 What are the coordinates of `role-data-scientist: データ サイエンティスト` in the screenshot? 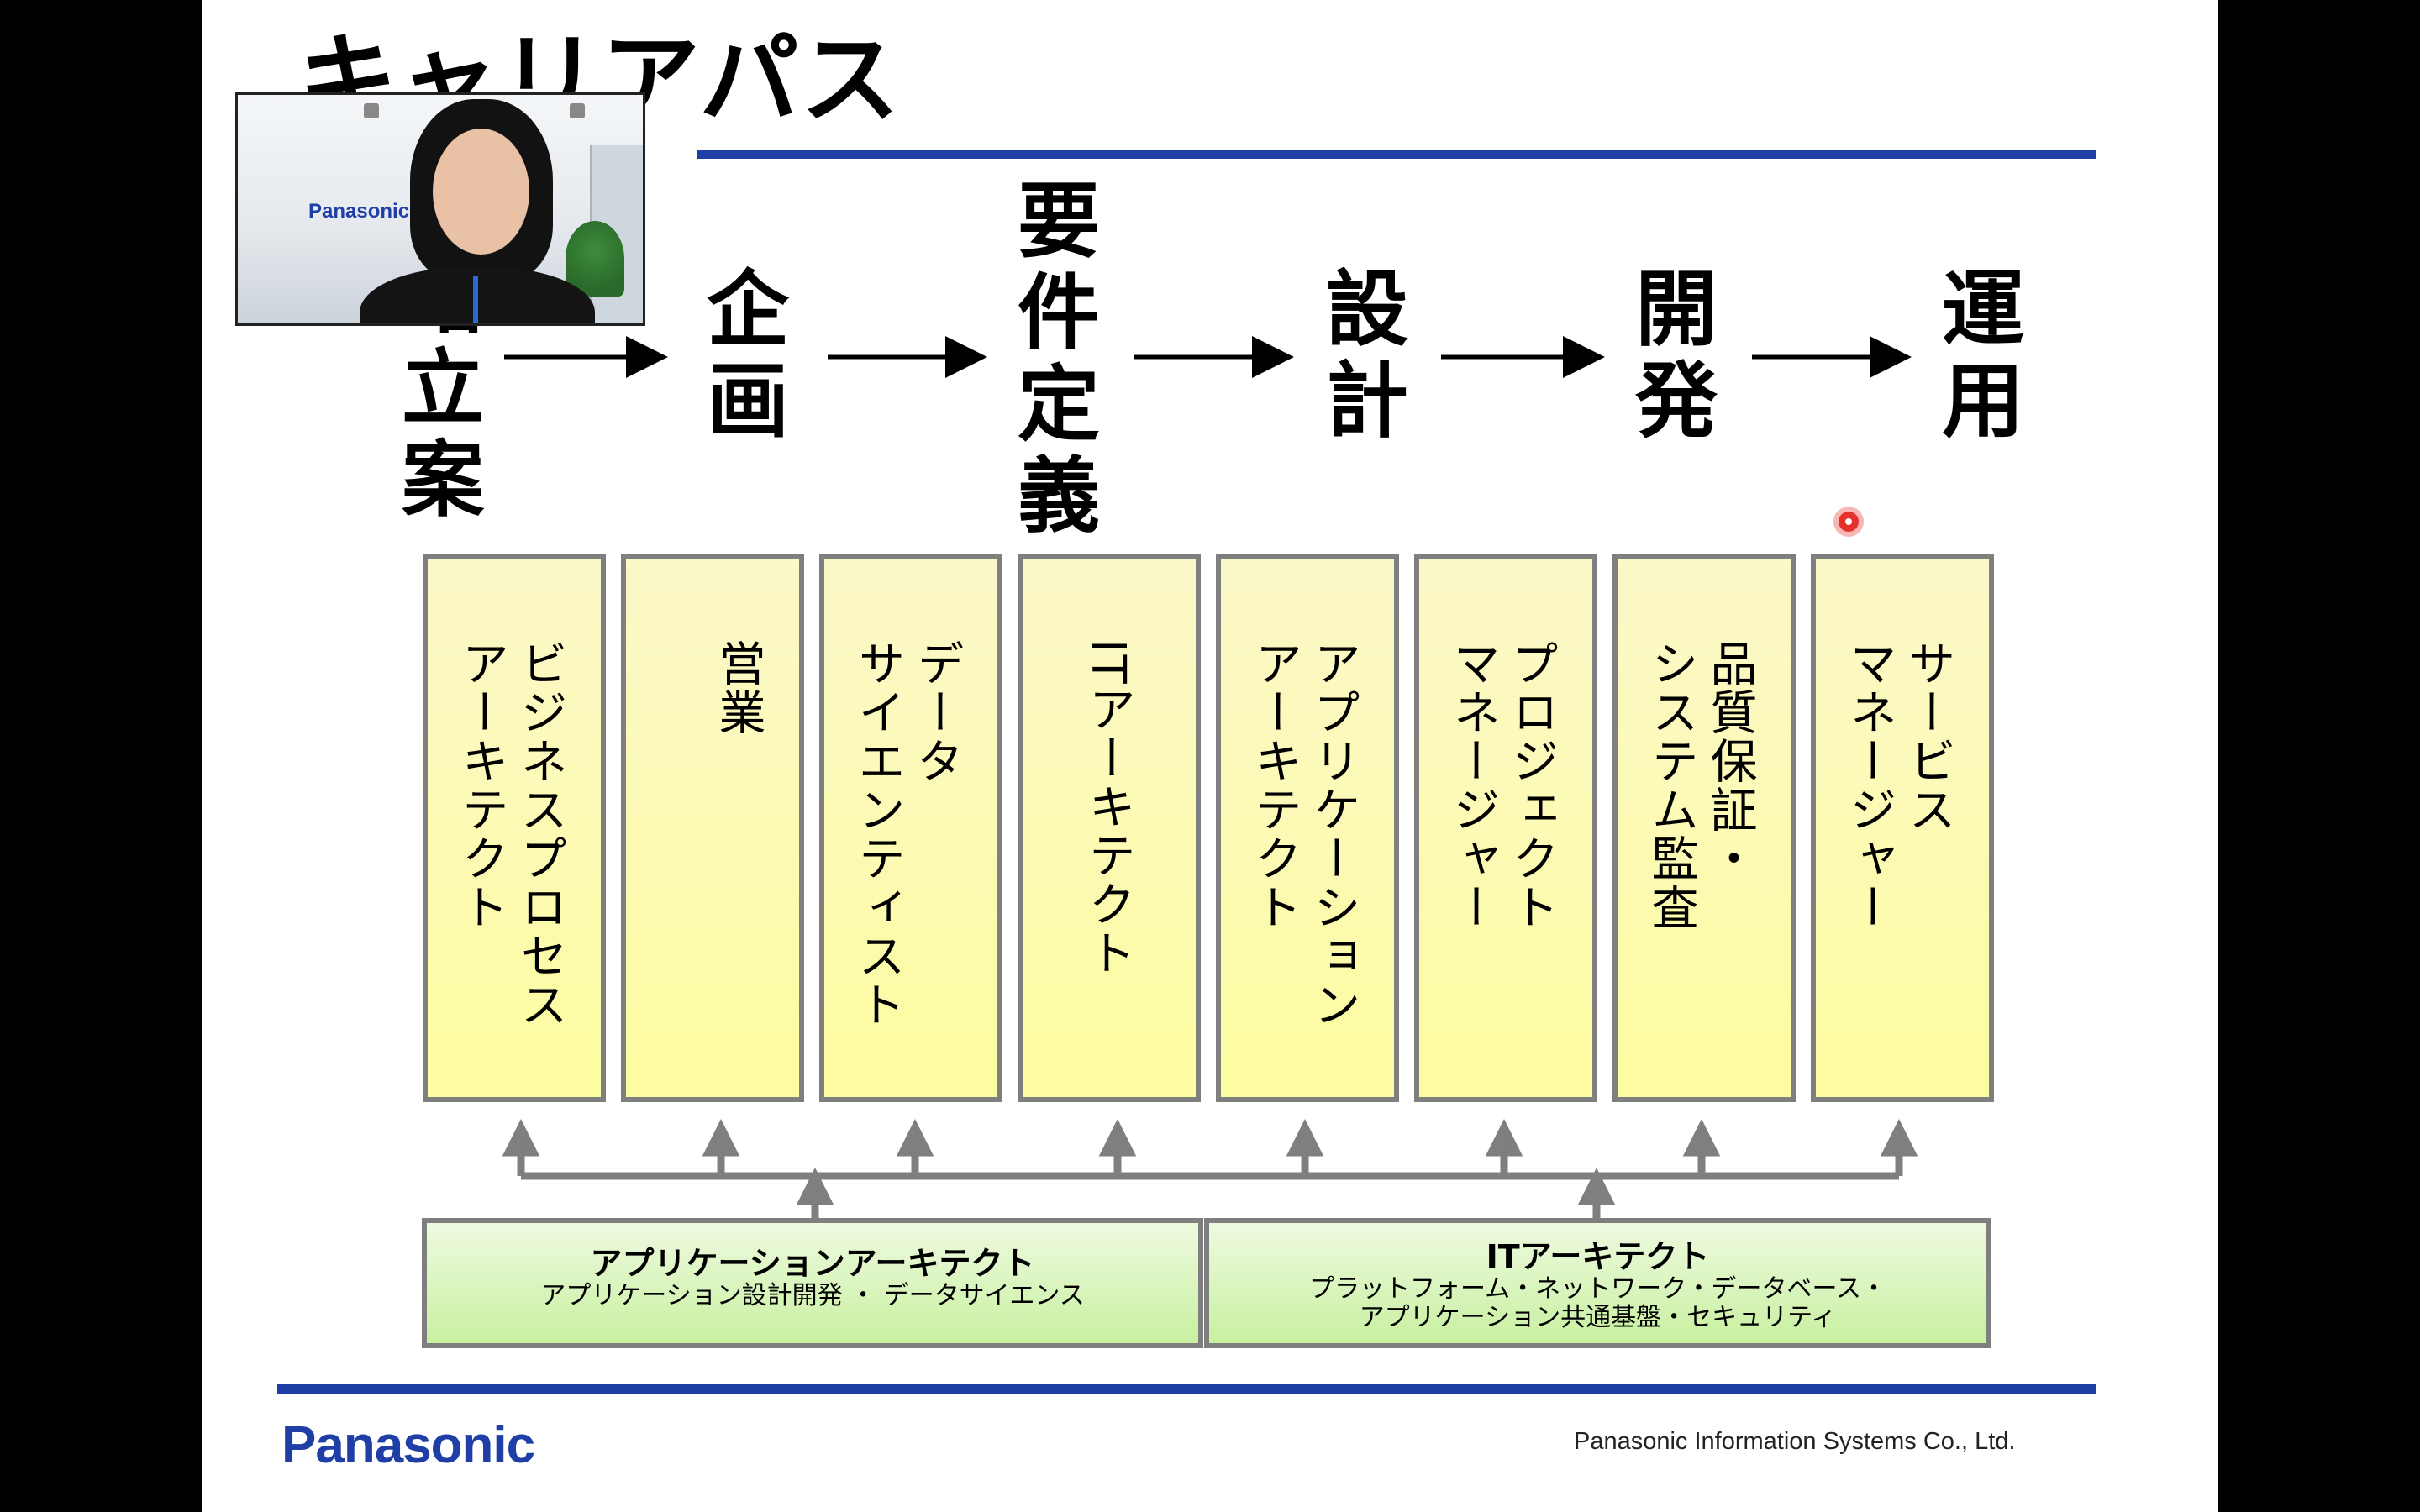 It's located at (910, 828).